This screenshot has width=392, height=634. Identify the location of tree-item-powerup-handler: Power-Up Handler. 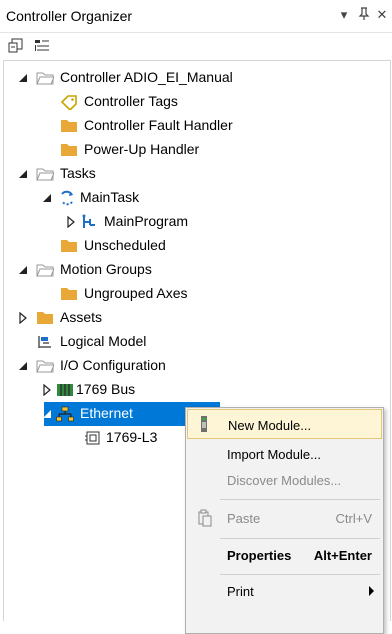
(196, 150).